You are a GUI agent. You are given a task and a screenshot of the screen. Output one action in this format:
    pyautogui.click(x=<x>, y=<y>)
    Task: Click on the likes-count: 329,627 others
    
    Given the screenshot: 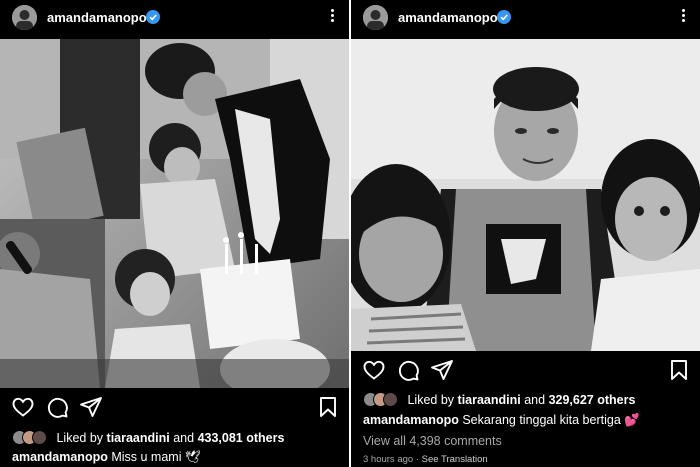 What is the action you would take?
    pyautogui.click(x=592, y=400)
    